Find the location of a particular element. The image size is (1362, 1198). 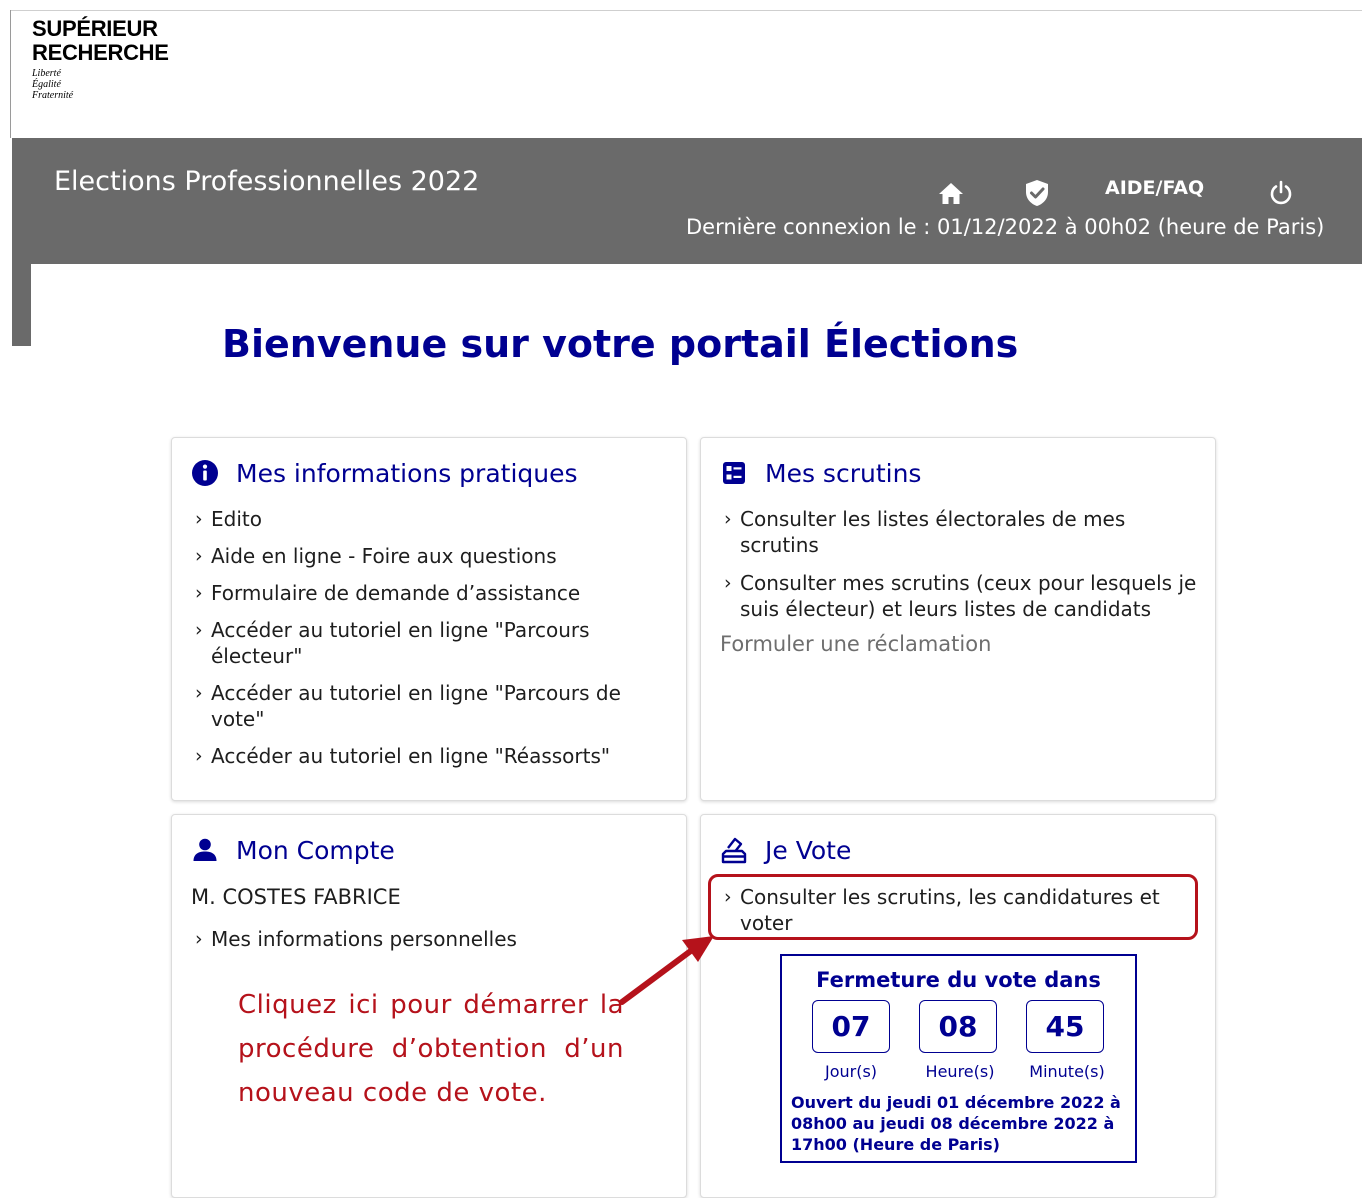

countdown-minutes: 45 is located at coordinates (1065, 1026).